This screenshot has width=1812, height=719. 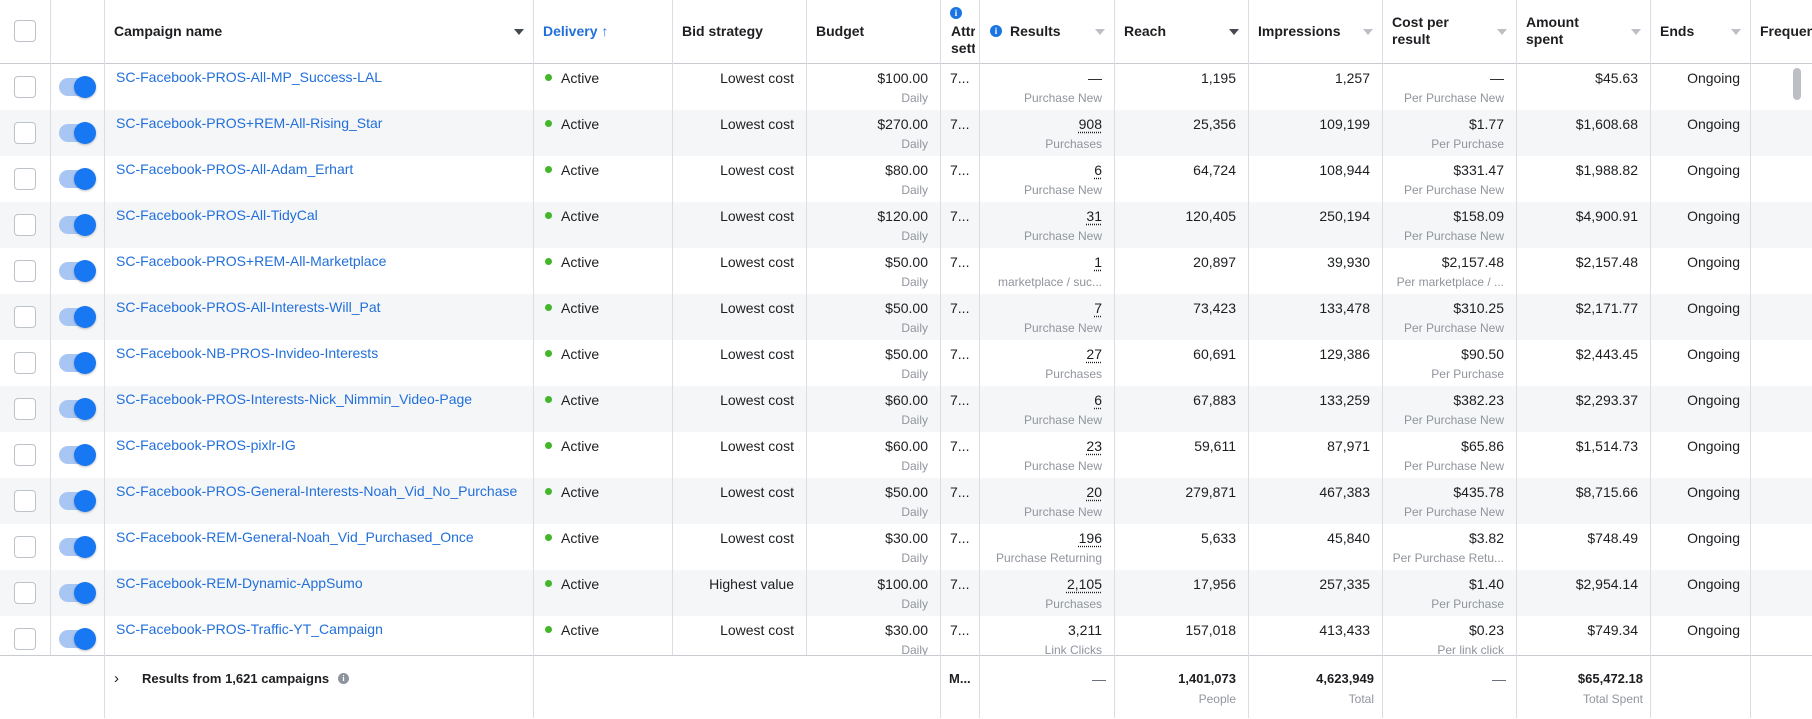 What do you see at coordinates (217, 215) in the screenshot?
I see `campaign-name-link: SC-Facebook-PROS-All-TidyCal` at bounding box center [217, 215].